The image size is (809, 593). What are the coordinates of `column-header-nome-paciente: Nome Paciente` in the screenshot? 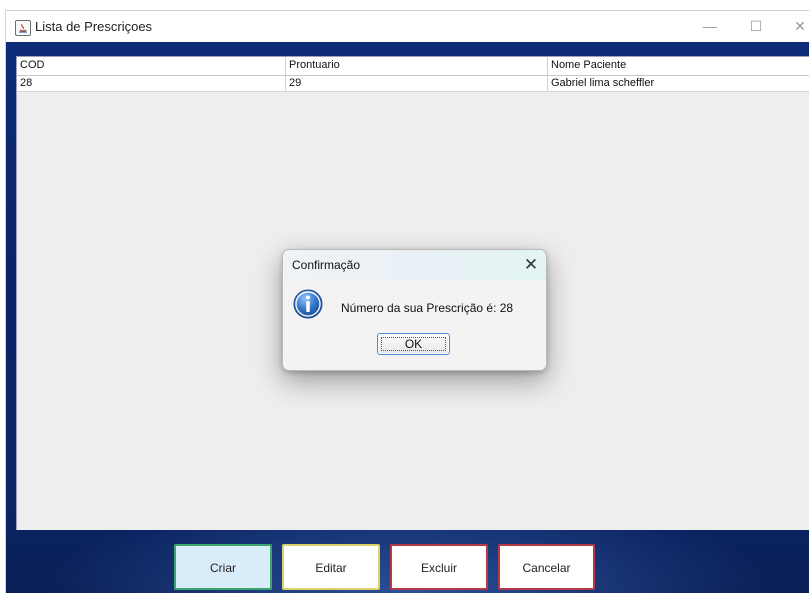 It's located at (678, 66).